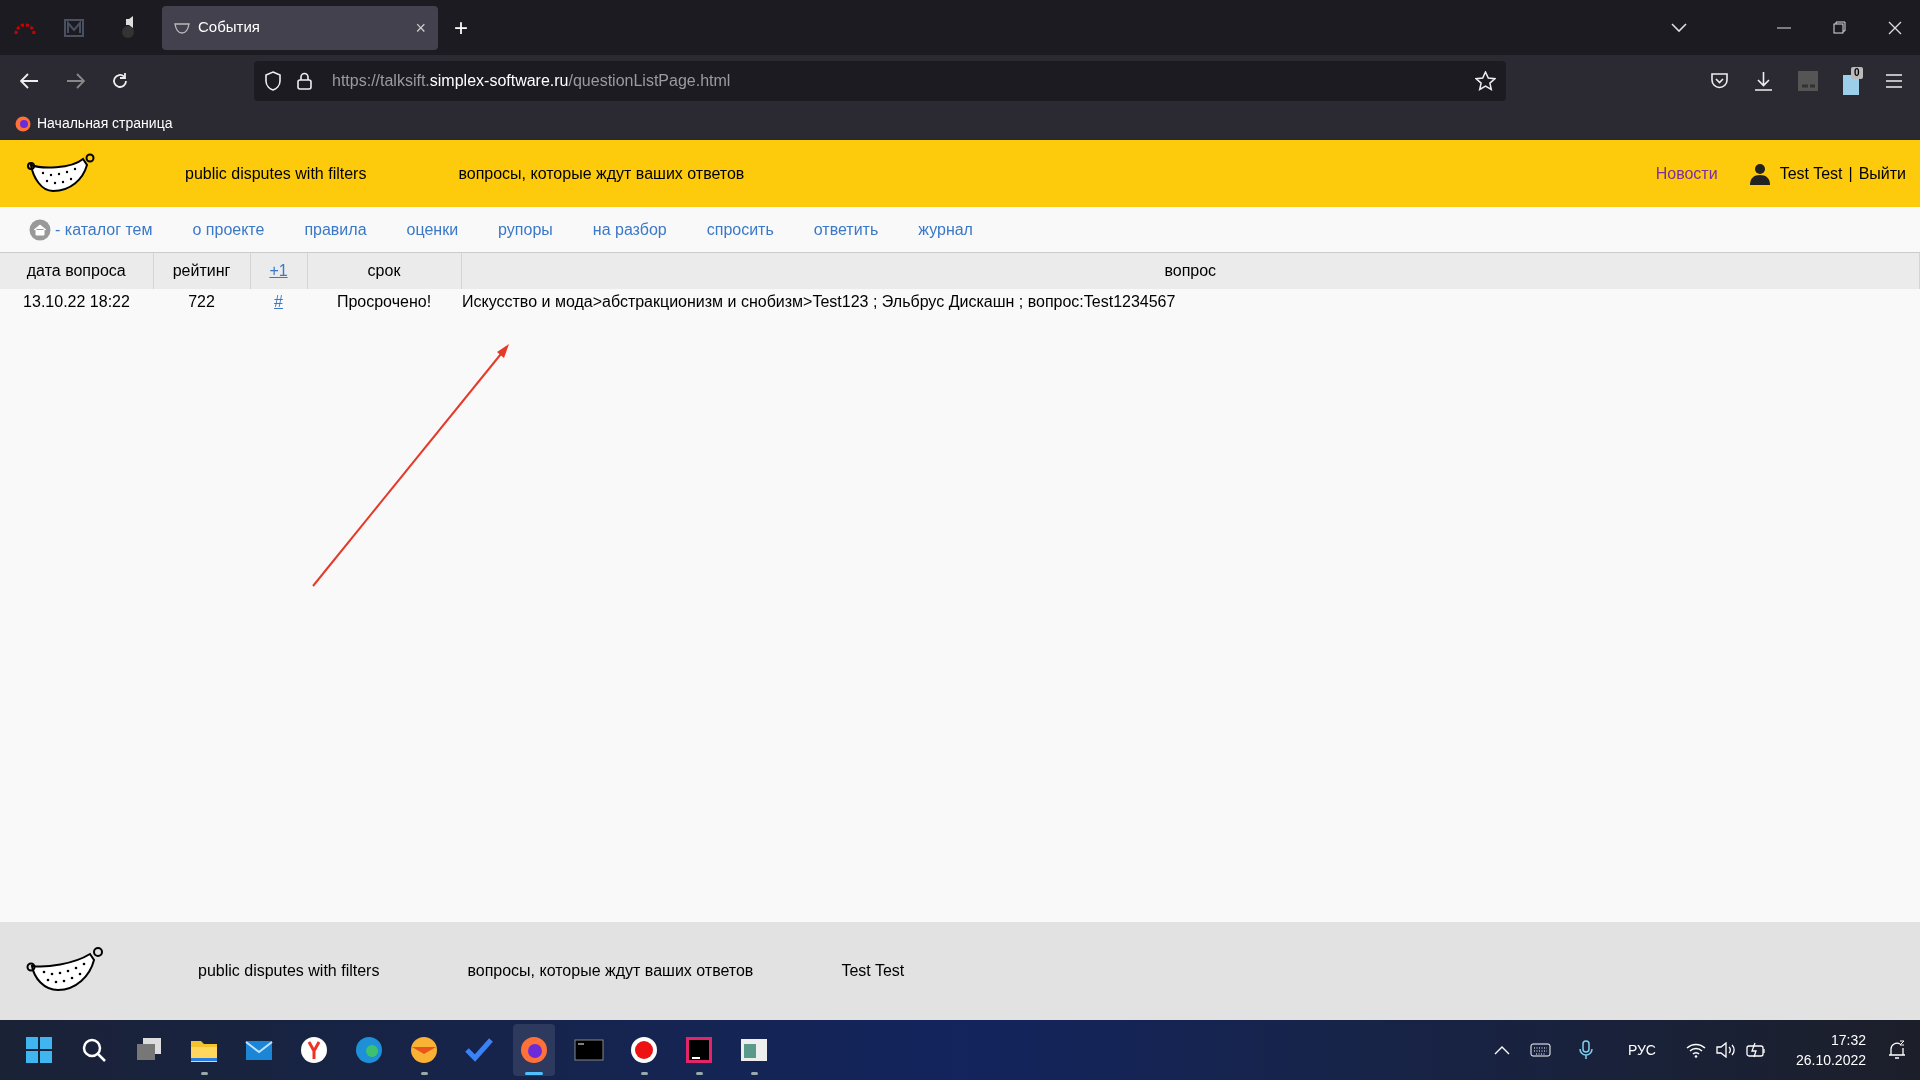 The height and width of the screenshot is (1080, 1920). What do you see at coordinates (525, 229) in the screenshot?
I see `nav-link: рупоры` at bounding box center [525, 229].